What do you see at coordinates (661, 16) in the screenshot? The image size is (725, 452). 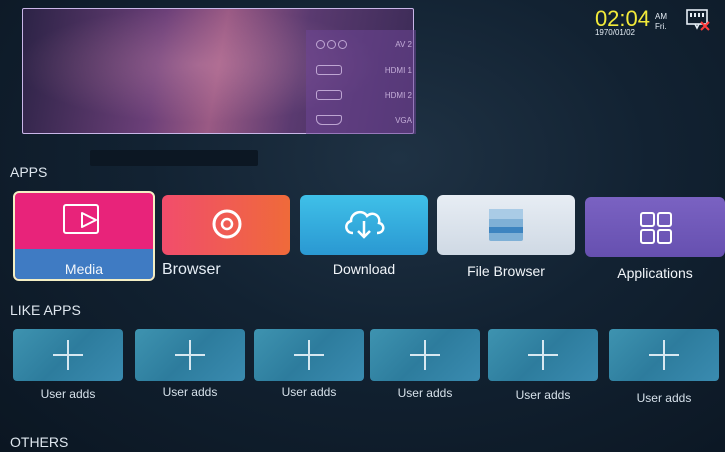 I see `ampm: AM` at bounding box center [661, 16].